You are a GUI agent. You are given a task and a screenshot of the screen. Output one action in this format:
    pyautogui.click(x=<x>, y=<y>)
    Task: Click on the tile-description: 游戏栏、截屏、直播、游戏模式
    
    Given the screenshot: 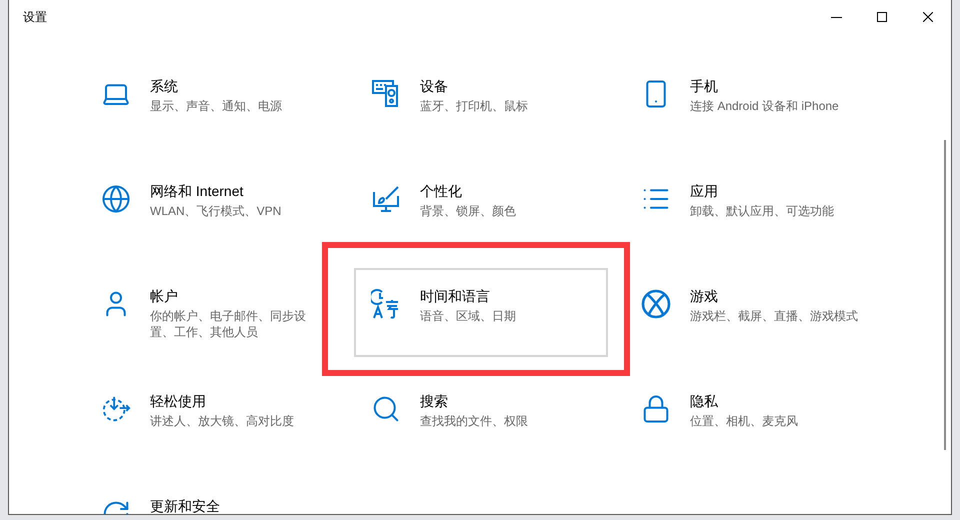 What is the action you would take?
    pyautogui.click(x=774, y=316)
    